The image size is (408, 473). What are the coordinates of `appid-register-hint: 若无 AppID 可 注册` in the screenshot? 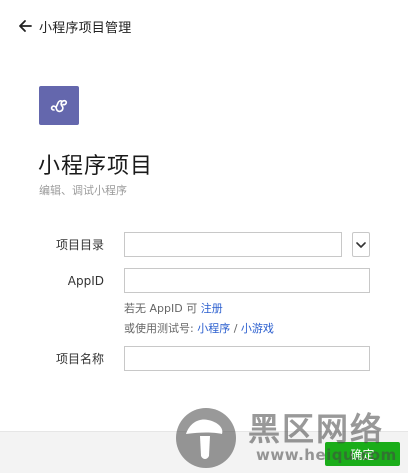 It's located at (173, 308).